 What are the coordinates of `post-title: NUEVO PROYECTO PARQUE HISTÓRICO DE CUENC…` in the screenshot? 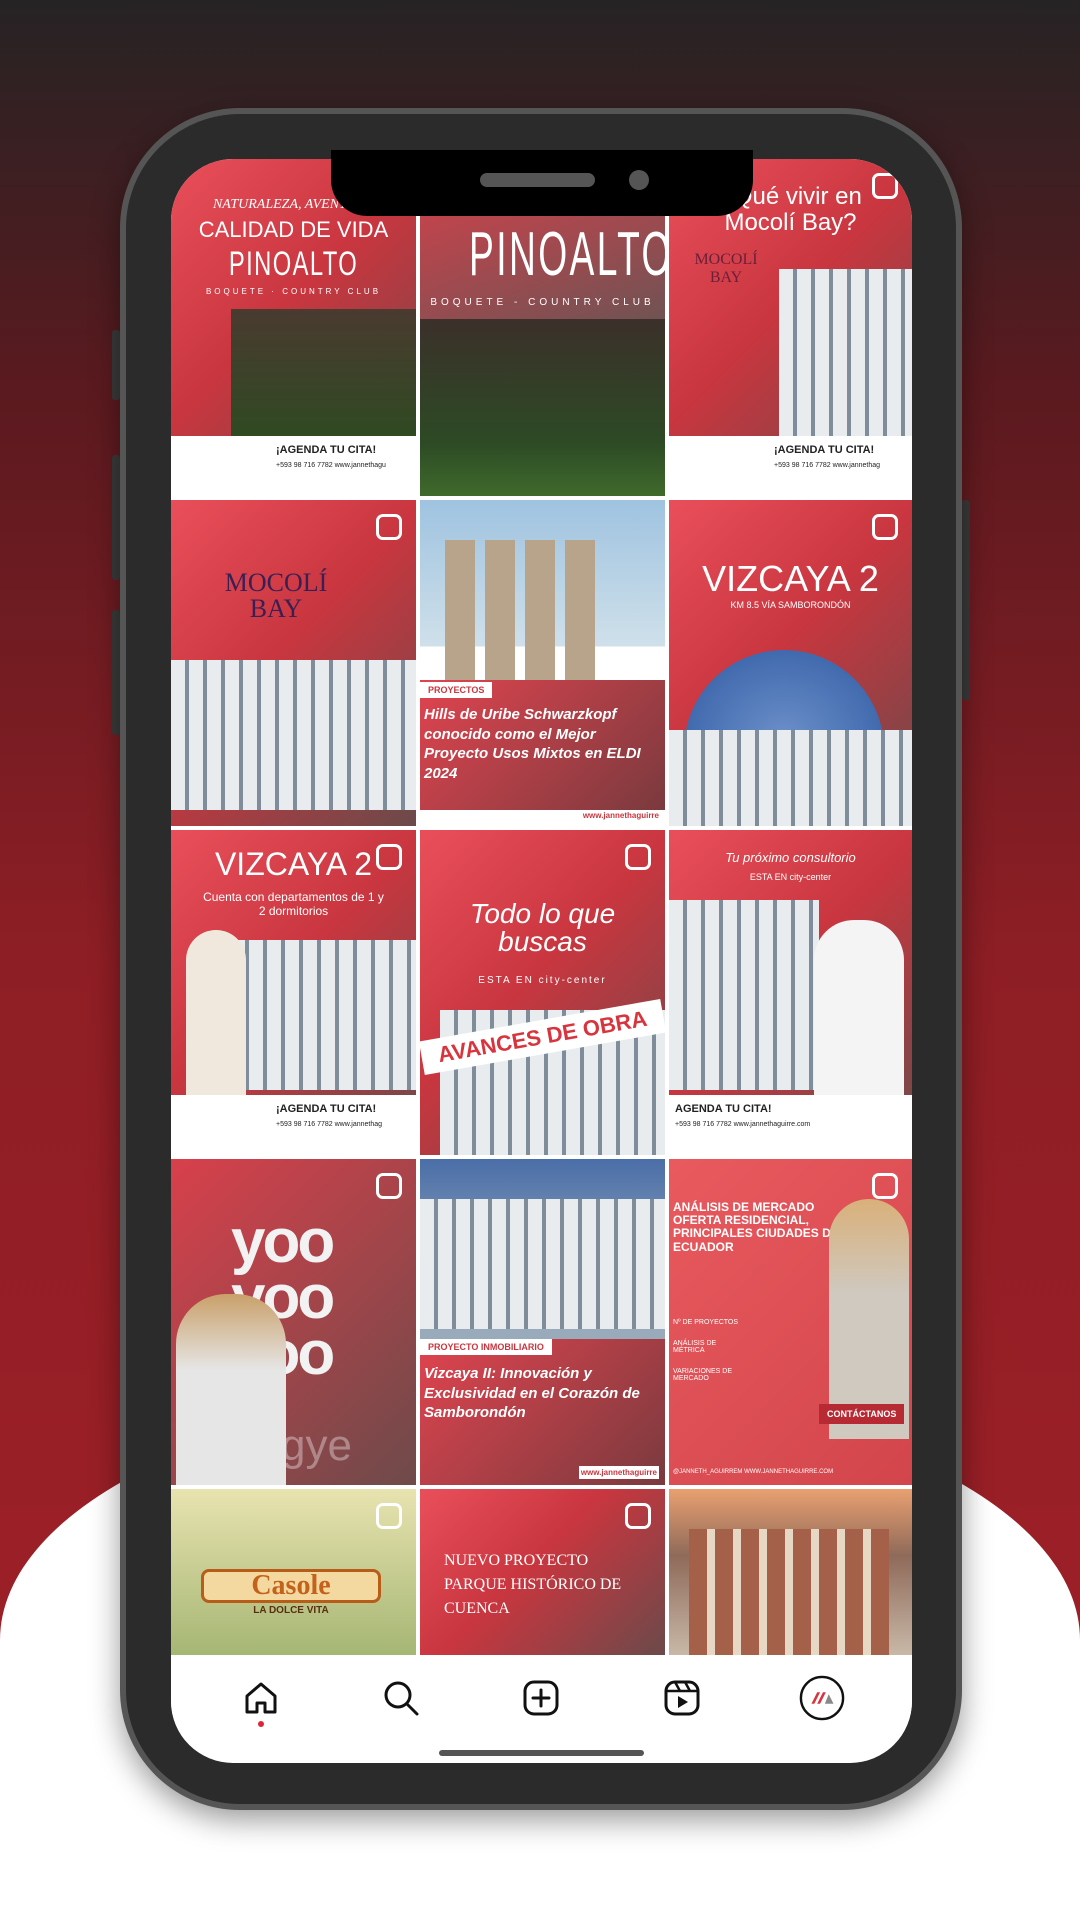 It's located at (533, 1584).